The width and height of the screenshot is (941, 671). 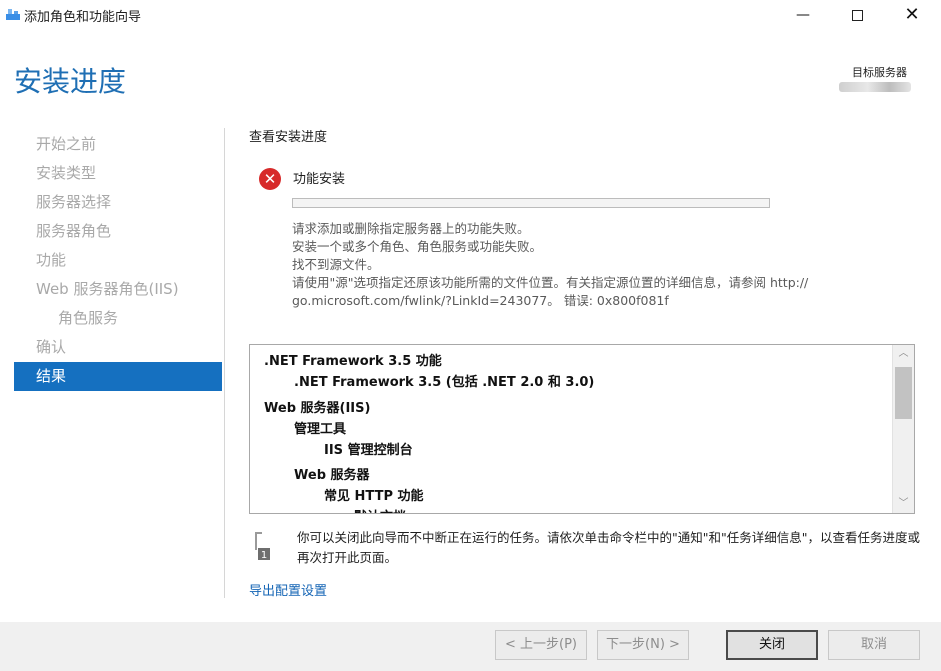 What do you see at coordinates (411, 228) in the screenshot?
I see `error-message-line: 请求添加或删除指定服务器上的功能失败。` at bounding box center [411, 228].